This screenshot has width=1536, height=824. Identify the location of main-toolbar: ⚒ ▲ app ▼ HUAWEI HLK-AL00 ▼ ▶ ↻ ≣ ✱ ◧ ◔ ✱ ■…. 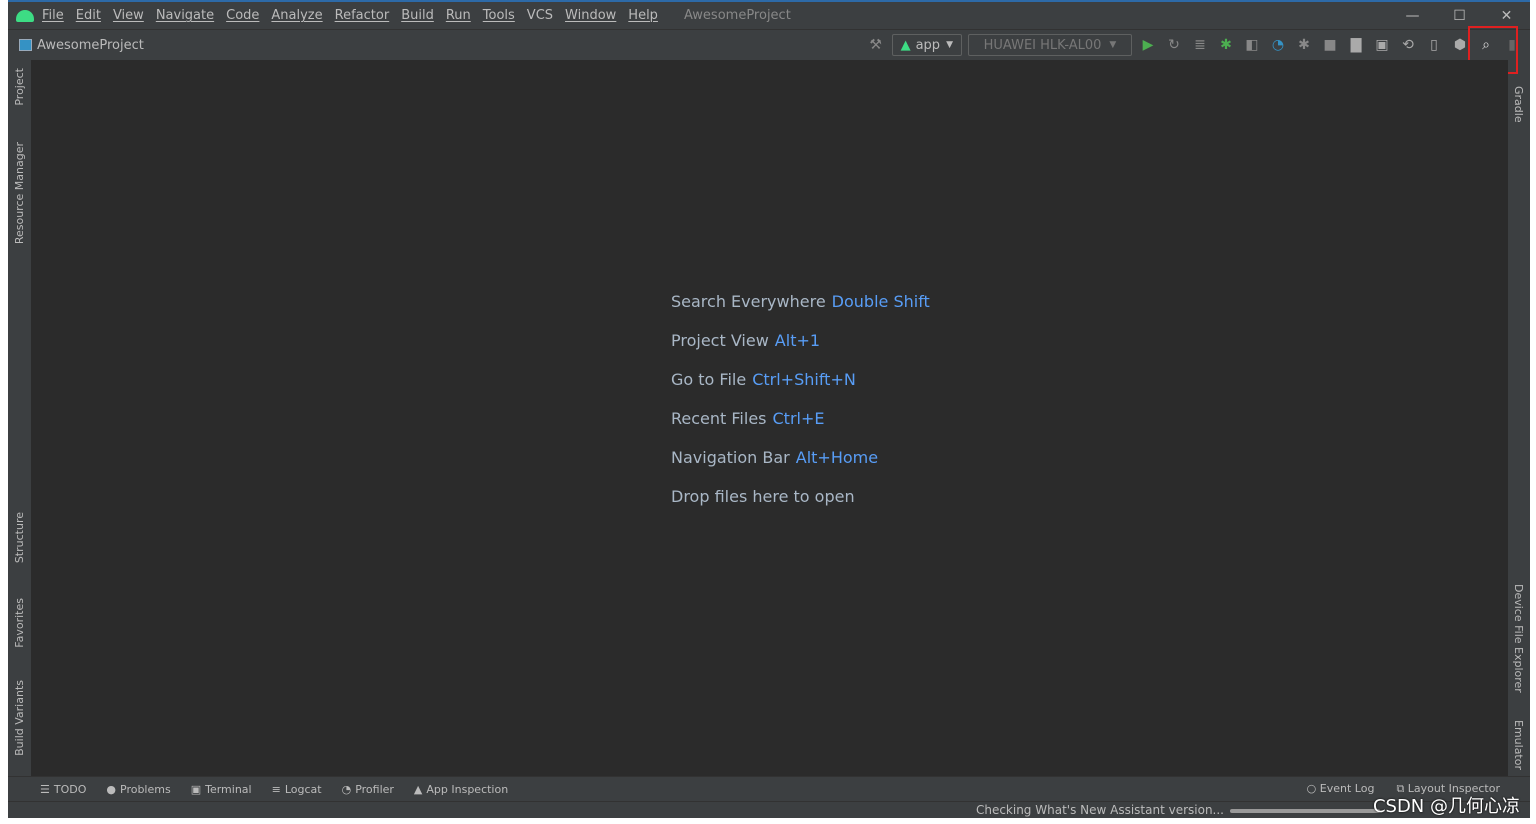
(1194, 45).